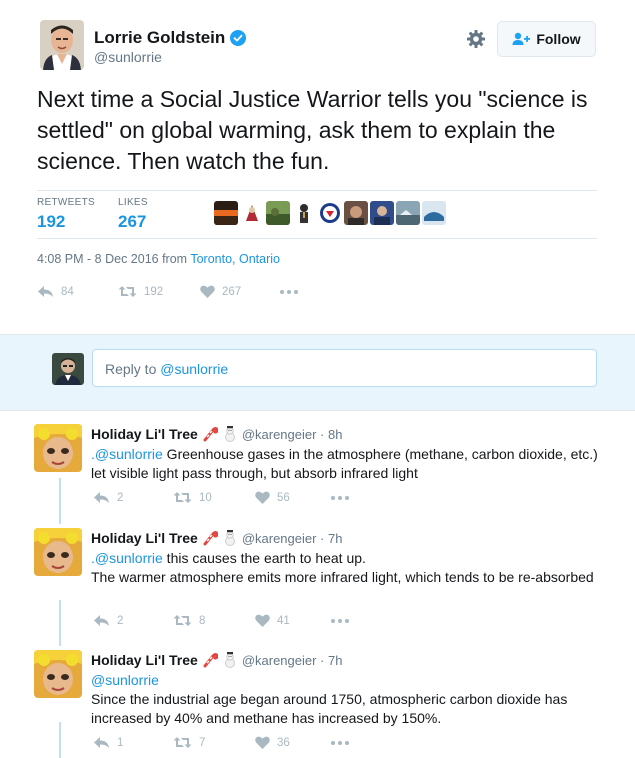  Describe the element at coordinates (133, 742) in the screenshot. I see `reply-action: 1` at that location.